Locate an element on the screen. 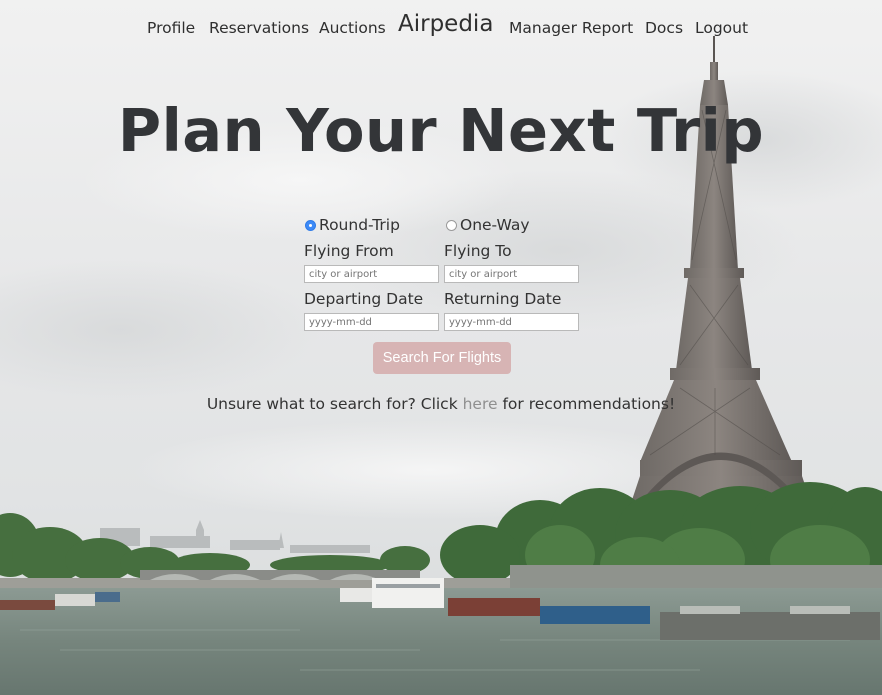 This screenshot has width=882, height=695. departing-date-label: Departing Date is located at coordinates (364, 299).